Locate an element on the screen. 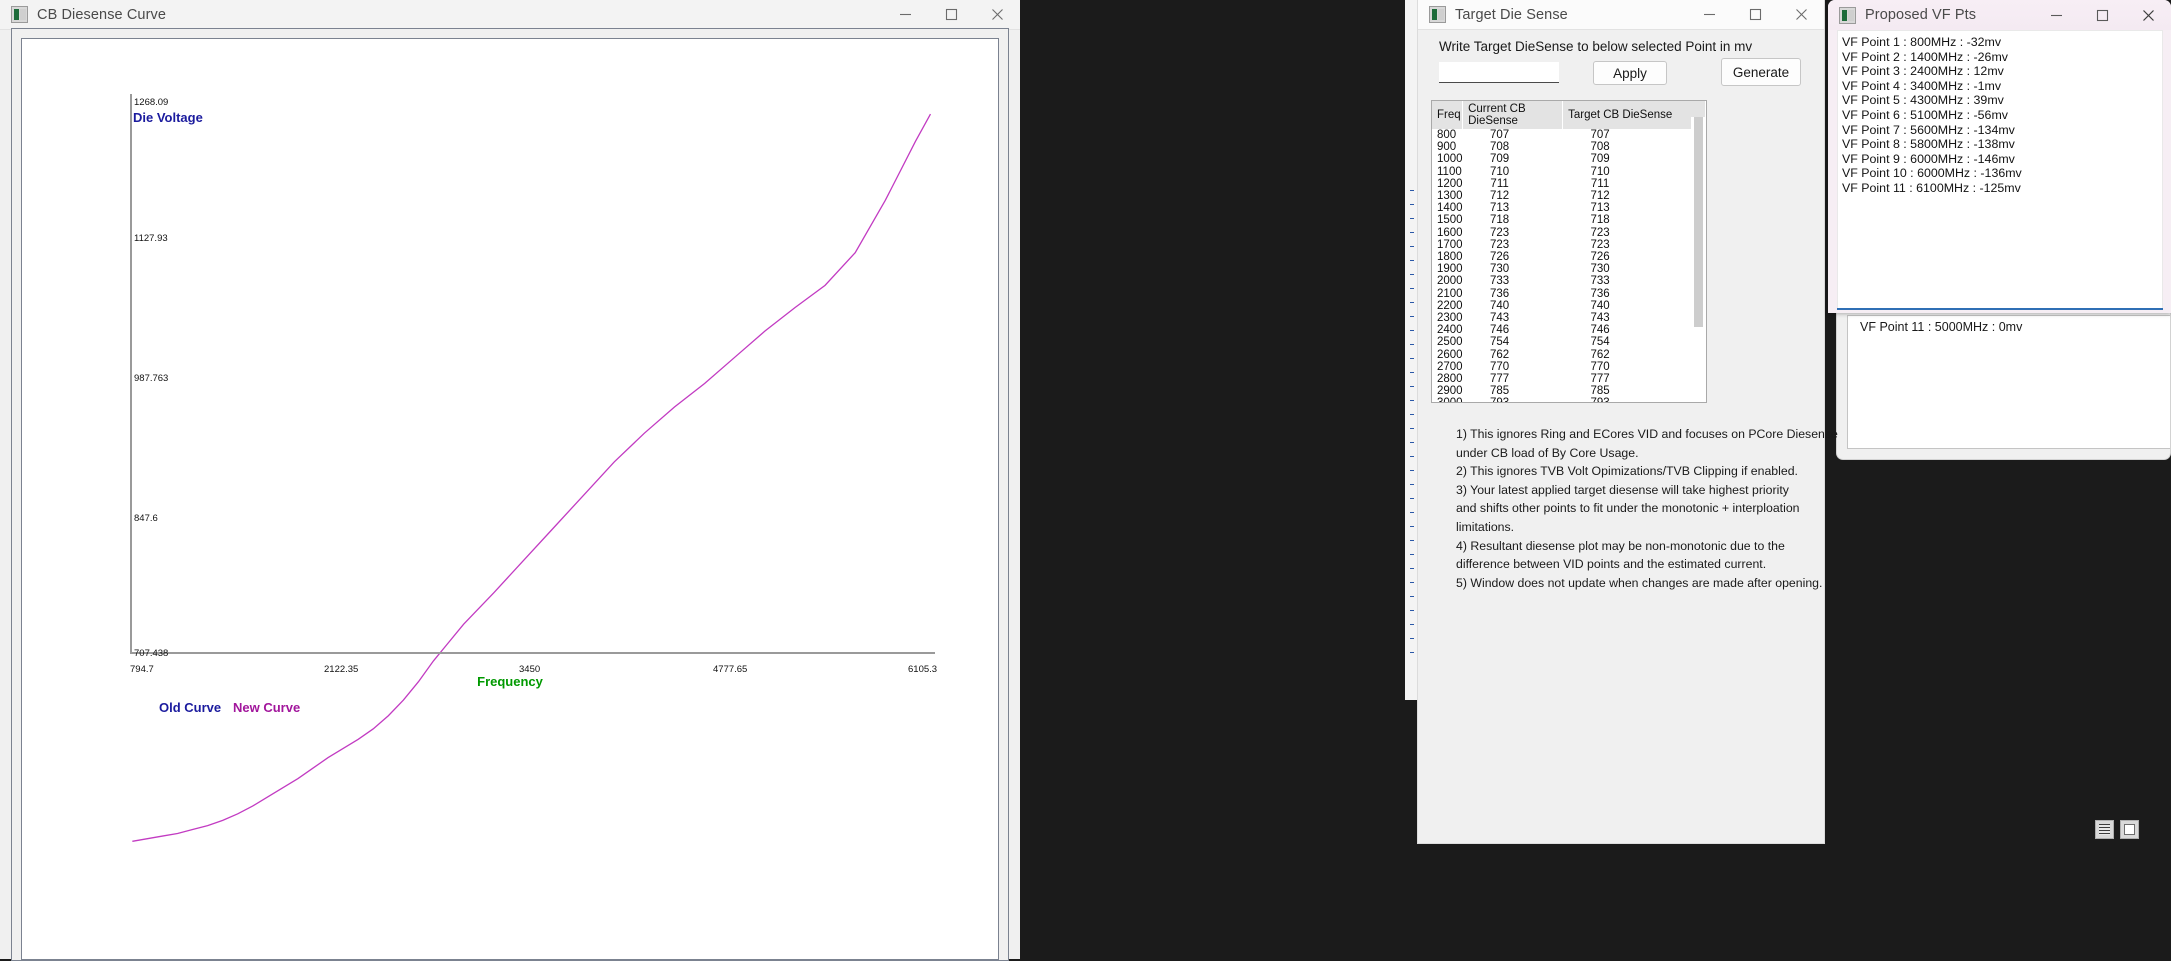  table-row: 2400 746 746 is located at coordinates (1569, 330).